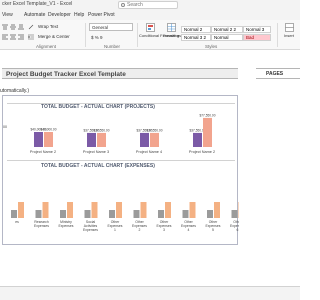 This screenshot has height=300, width=320. Describe the element at coordinates (140, 230) in the screenshot. I see `x-tick-label: 2` at that location.